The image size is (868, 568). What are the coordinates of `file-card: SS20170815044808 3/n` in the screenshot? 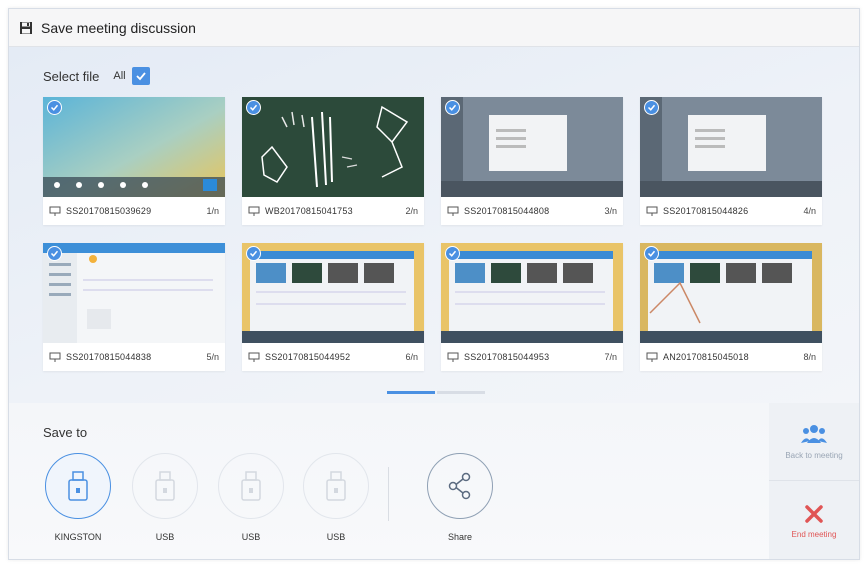 It's located at (532, 161).